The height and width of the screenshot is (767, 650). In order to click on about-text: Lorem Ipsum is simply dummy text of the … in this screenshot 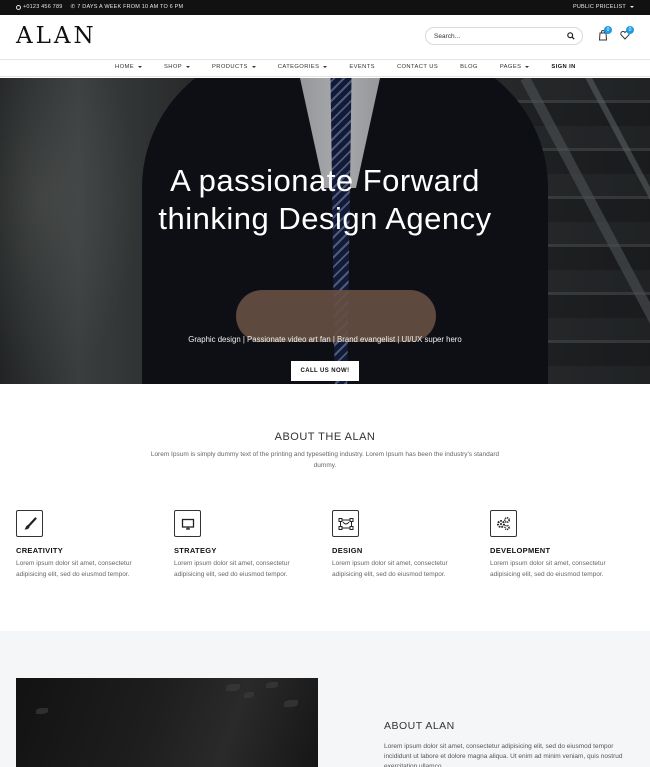, I will do `click(325, 460)`.